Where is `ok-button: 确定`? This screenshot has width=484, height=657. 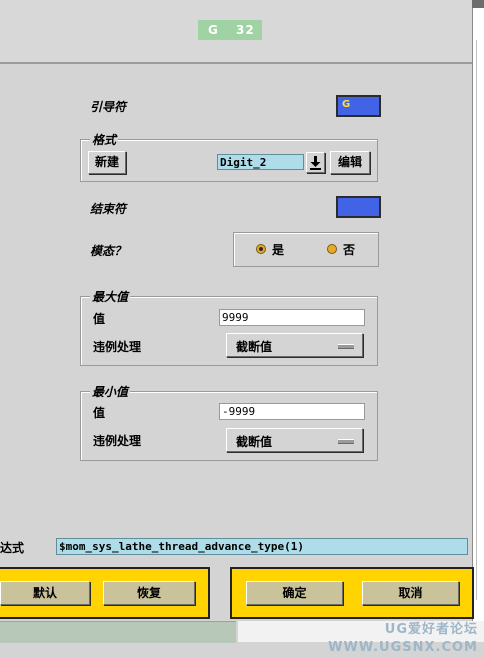
ok-button: 确定 is located at coordinates (294, 593).